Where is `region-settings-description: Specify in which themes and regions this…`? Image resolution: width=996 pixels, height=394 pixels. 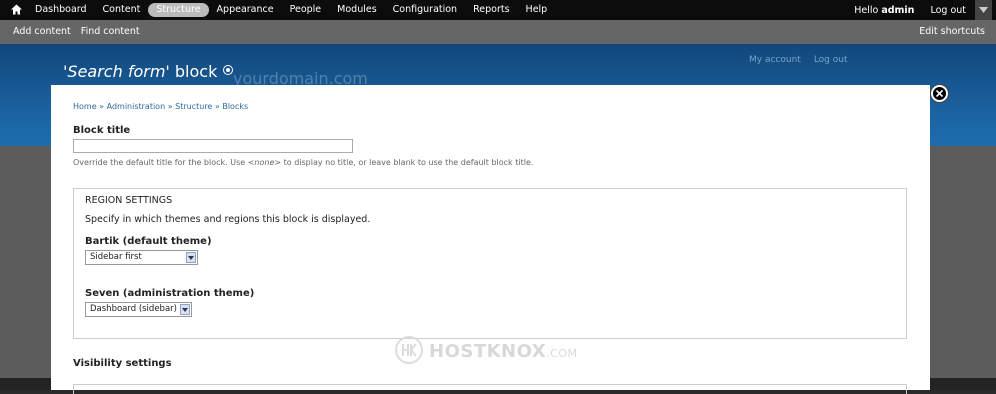
region-settings-description: Specify in which themes and regions this… is located at coordinates (228, 219).